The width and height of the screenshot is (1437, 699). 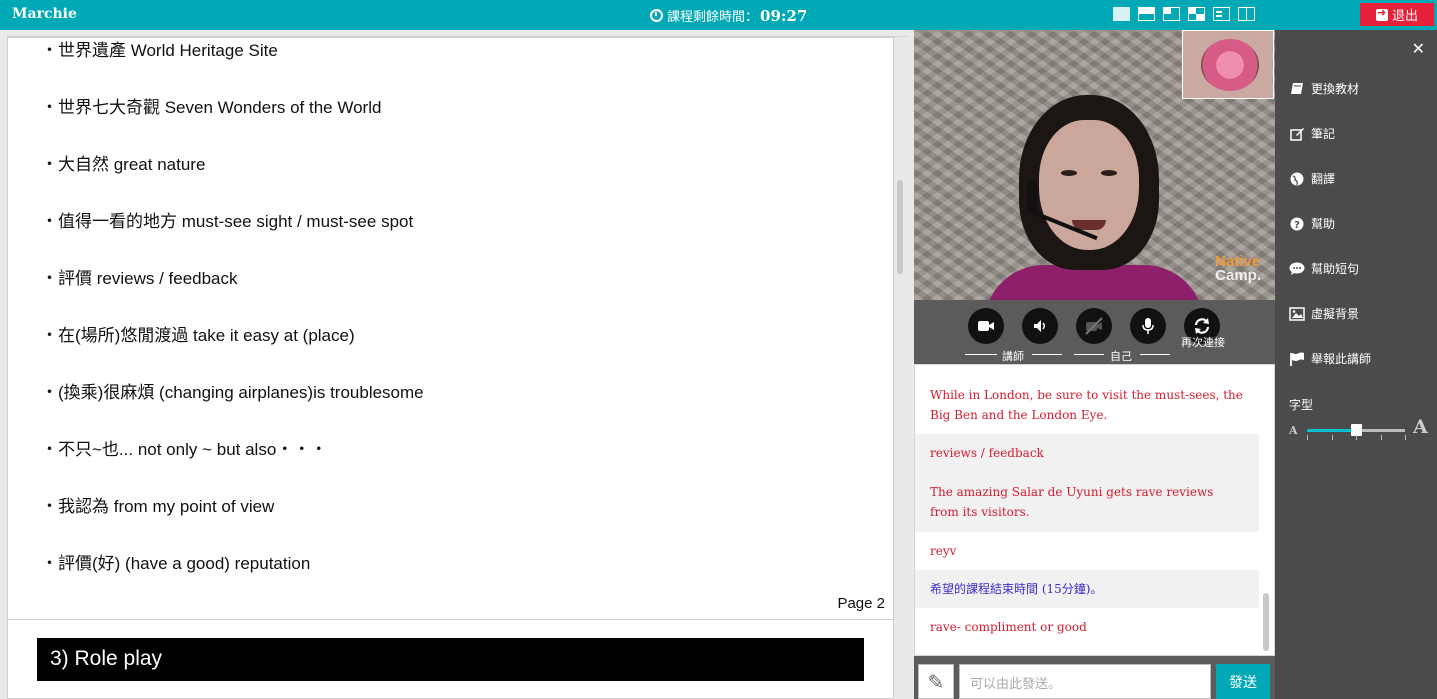 I want to click on exit-label: 退出, so click(x=1404, y=16).